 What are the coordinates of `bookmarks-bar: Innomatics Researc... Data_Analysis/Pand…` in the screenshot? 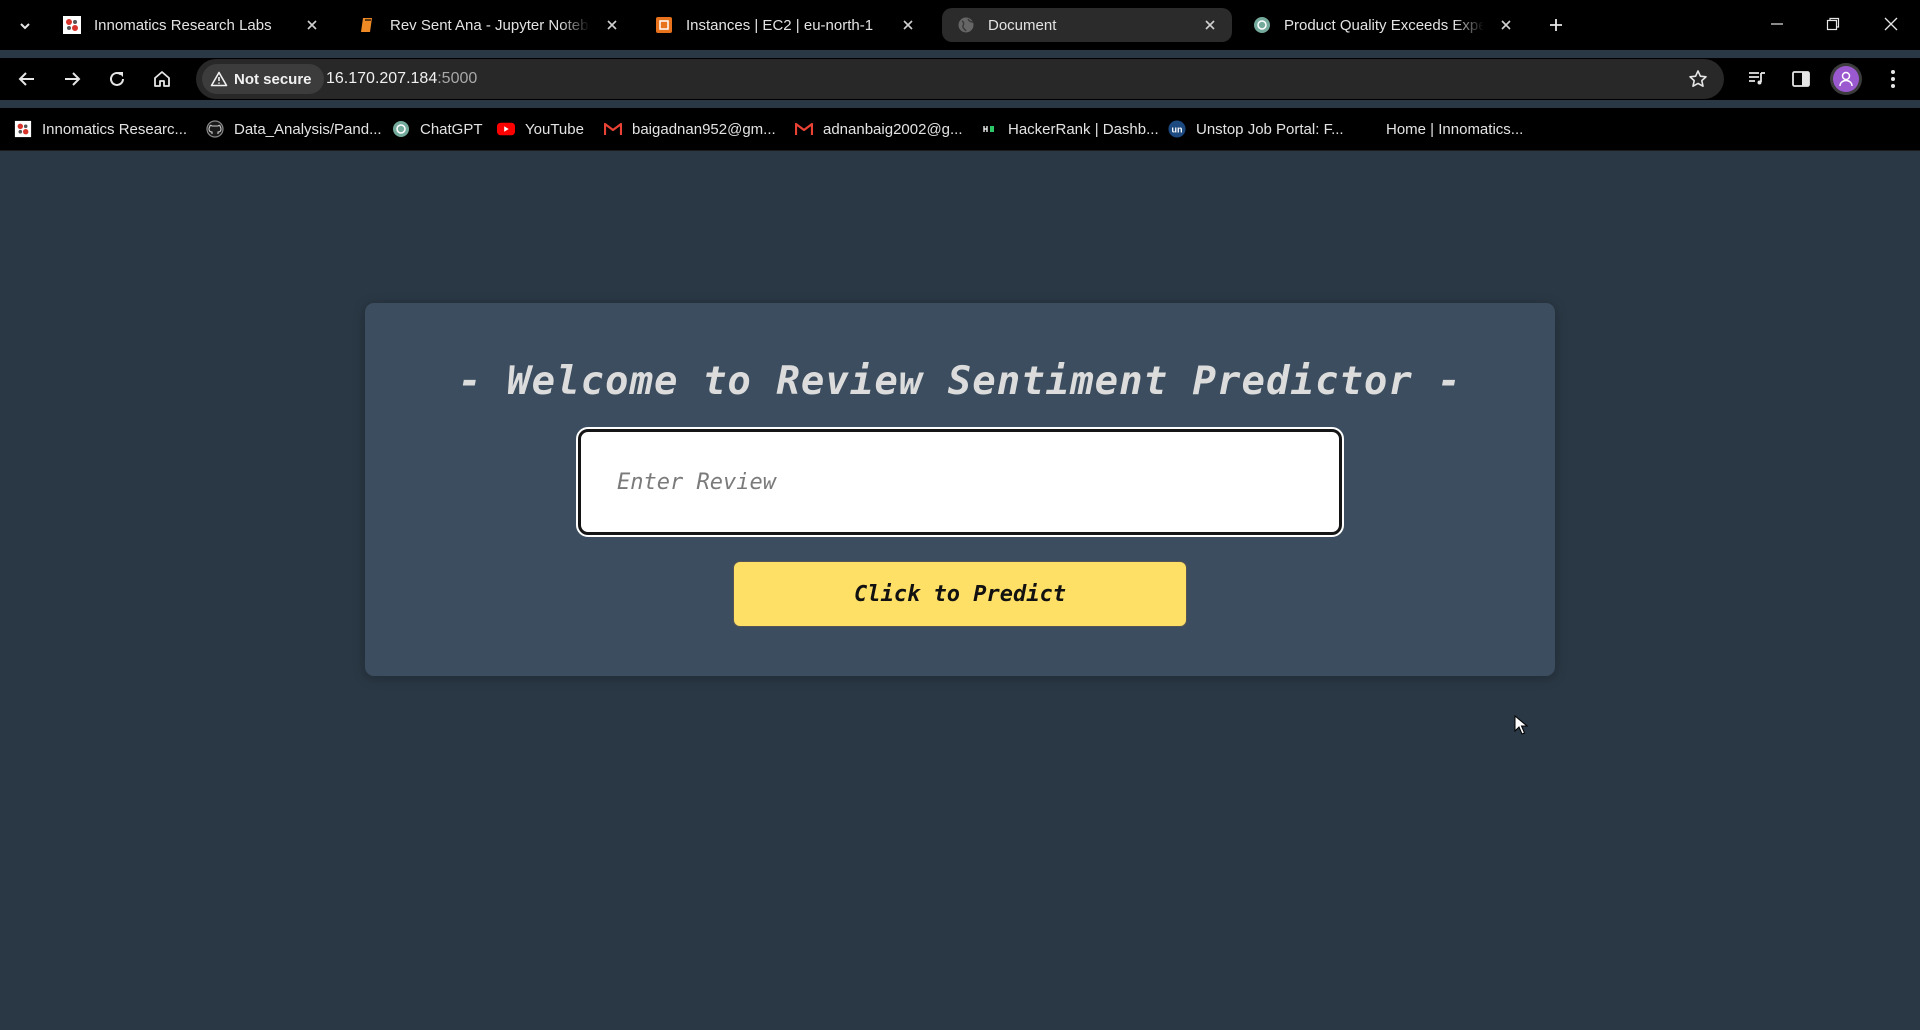 It's located at (960, 129).